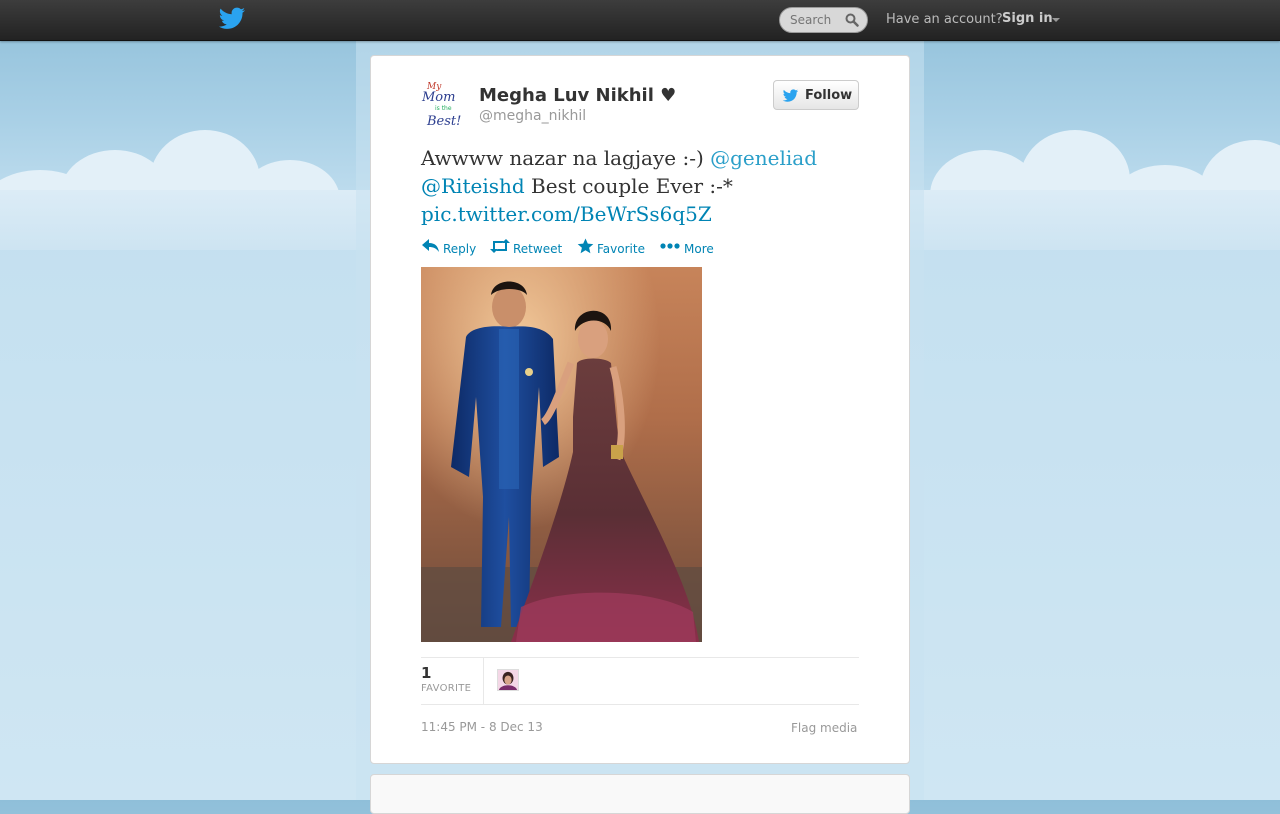  I want to click on favorite-count: 1, so click(426, 673).